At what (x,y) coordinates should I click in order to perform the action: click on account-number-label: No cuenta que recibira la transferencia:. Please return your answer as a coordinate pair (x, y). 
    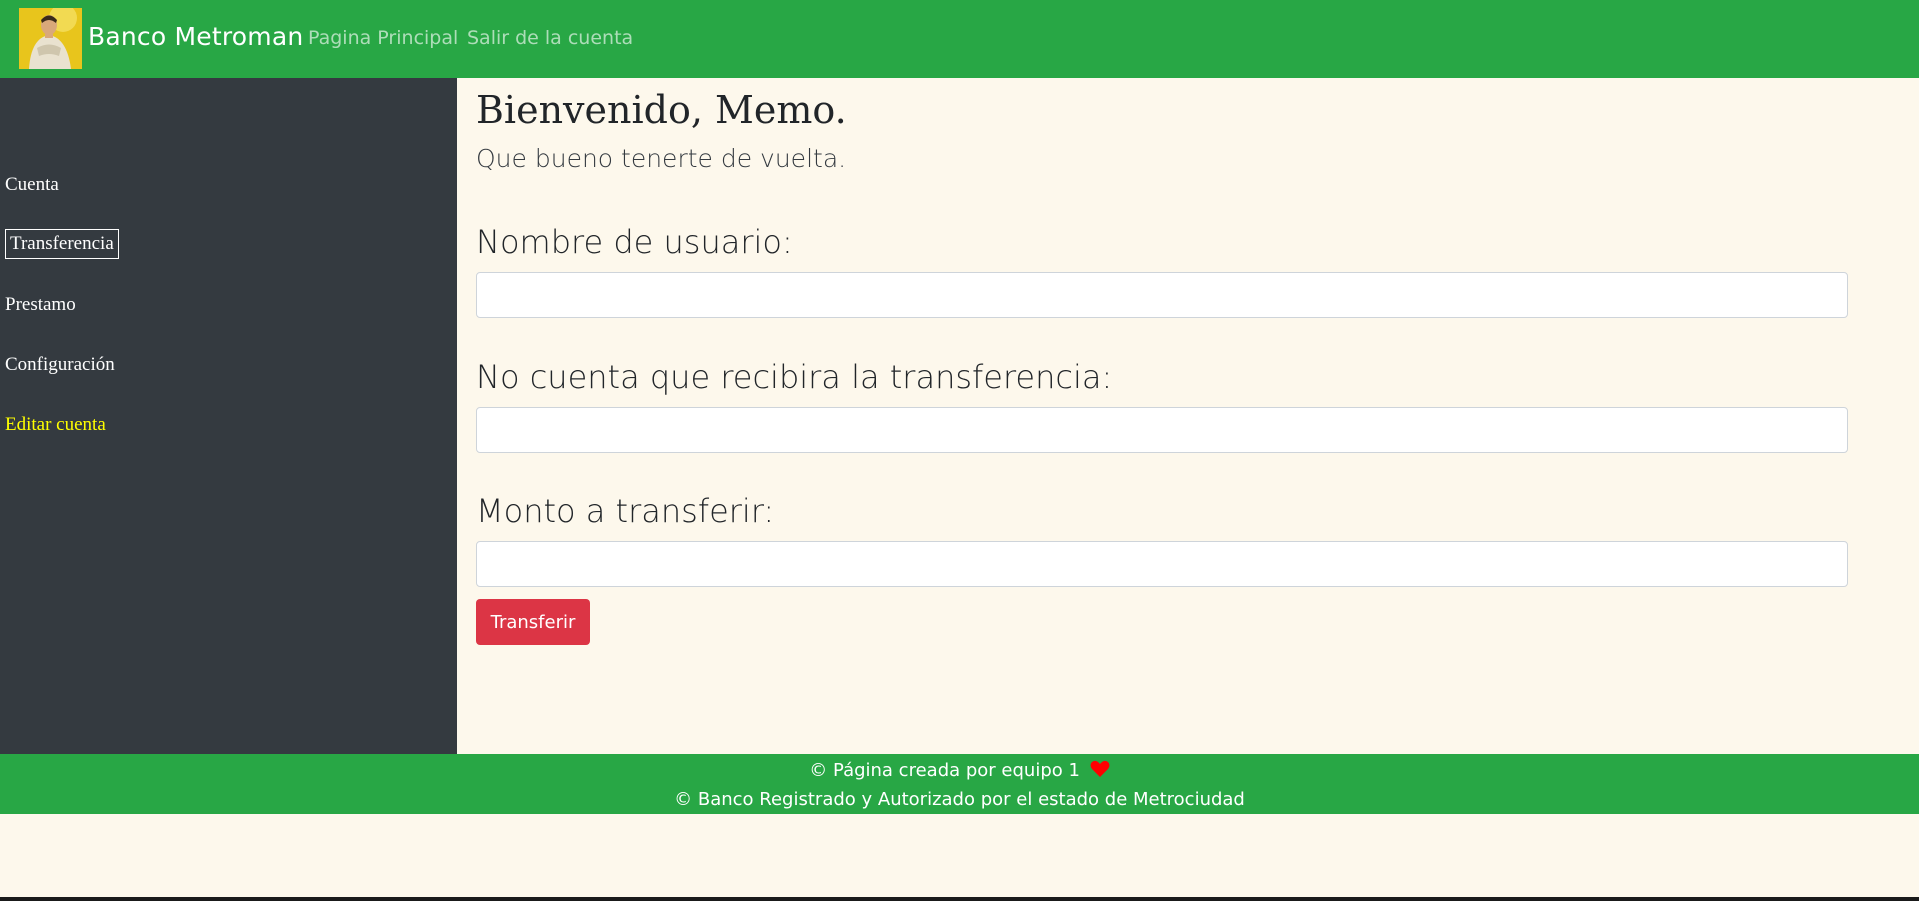
    Looking at the image, I should click on (794, 377).